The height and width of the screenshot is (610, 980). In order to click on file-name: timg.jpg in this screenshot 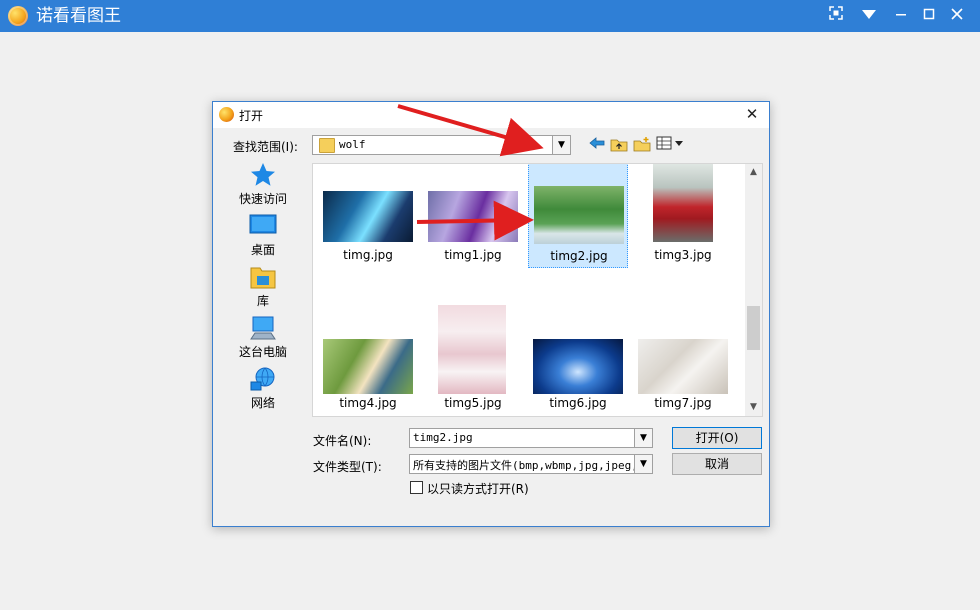, I will do `click(368, 255)`.